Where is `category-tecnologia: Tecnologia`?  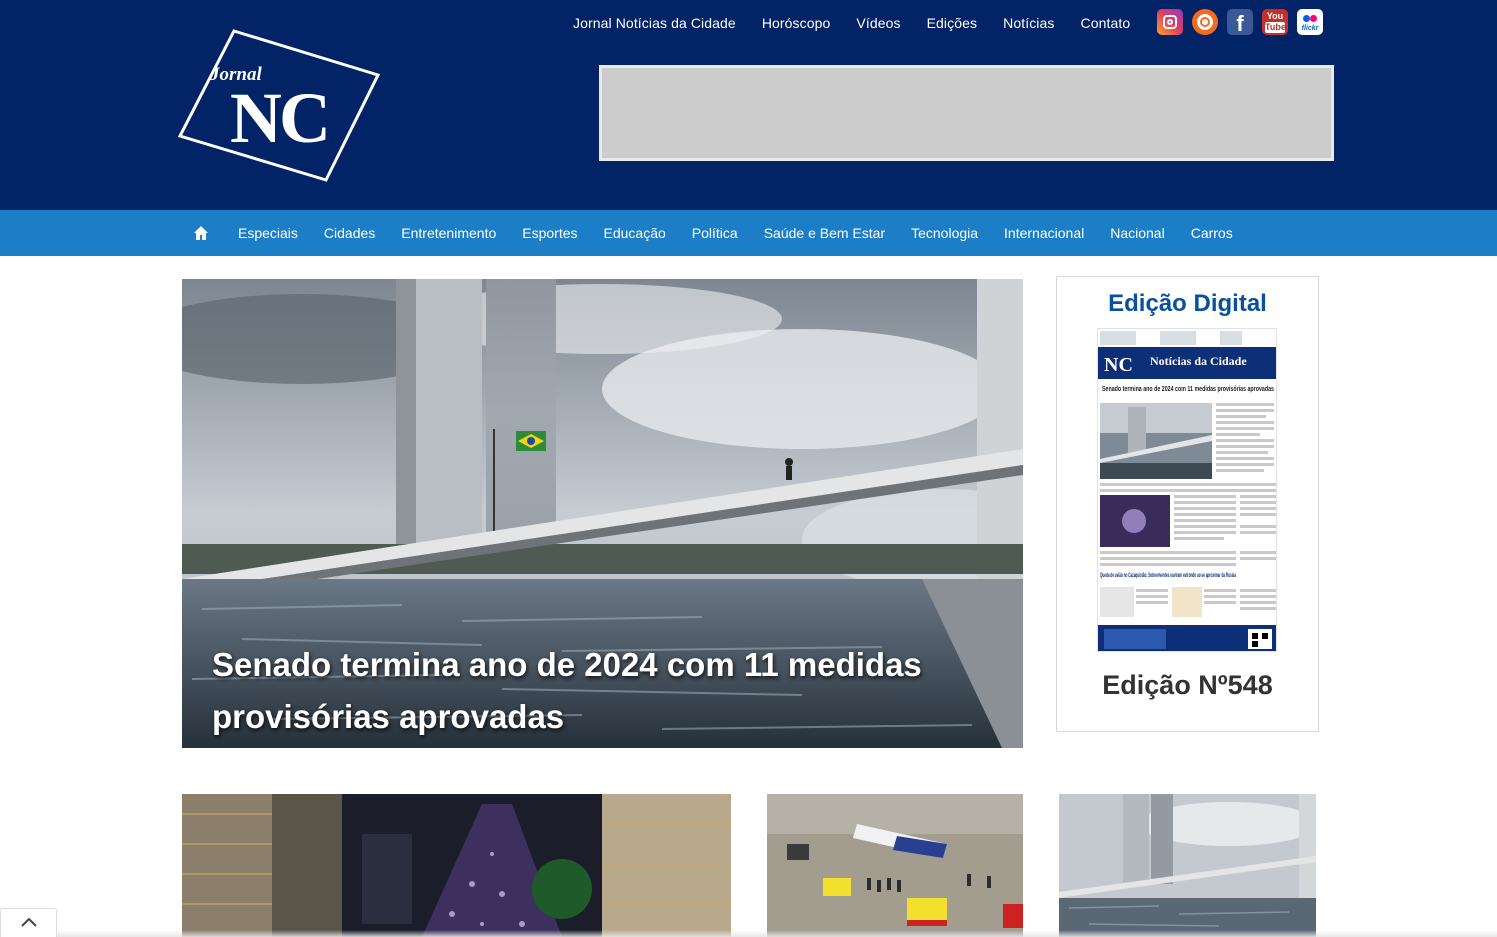
category-tecnologia: Tecnologia is located at coordinates (944, 233).